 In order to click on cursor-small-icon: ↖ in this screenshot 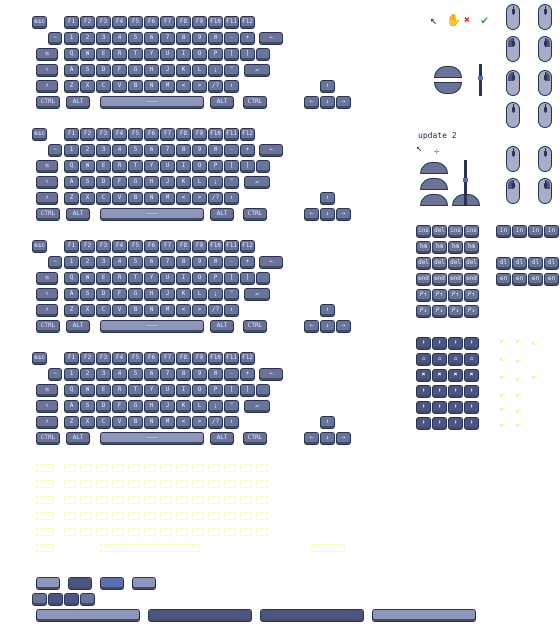, I will do `click(419, 148)`.